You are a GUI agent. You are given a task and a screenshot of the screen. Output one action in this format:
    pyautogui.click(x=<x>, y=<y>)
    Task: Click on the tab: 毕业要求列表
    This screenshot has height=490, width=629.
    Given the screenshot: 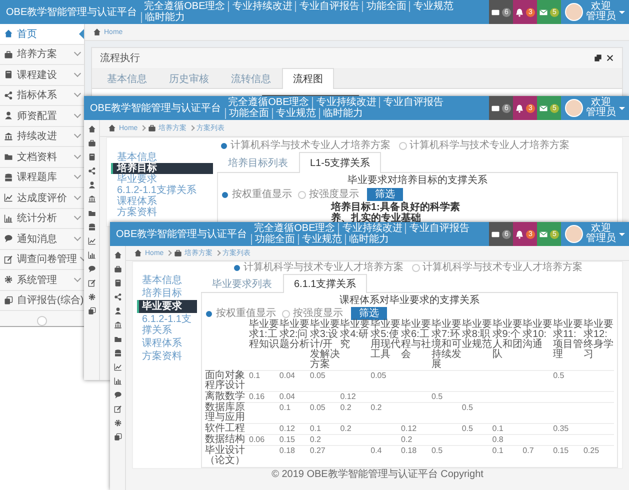 What is the action you would take?
    pyautogui.click(x=242, y=283)
    